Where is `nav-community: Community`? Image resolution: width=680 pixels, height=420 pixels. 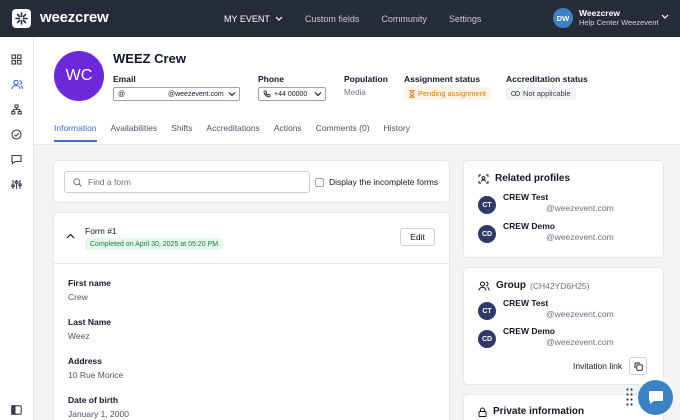
nav-community: Community is located at coordinates (404, 19).